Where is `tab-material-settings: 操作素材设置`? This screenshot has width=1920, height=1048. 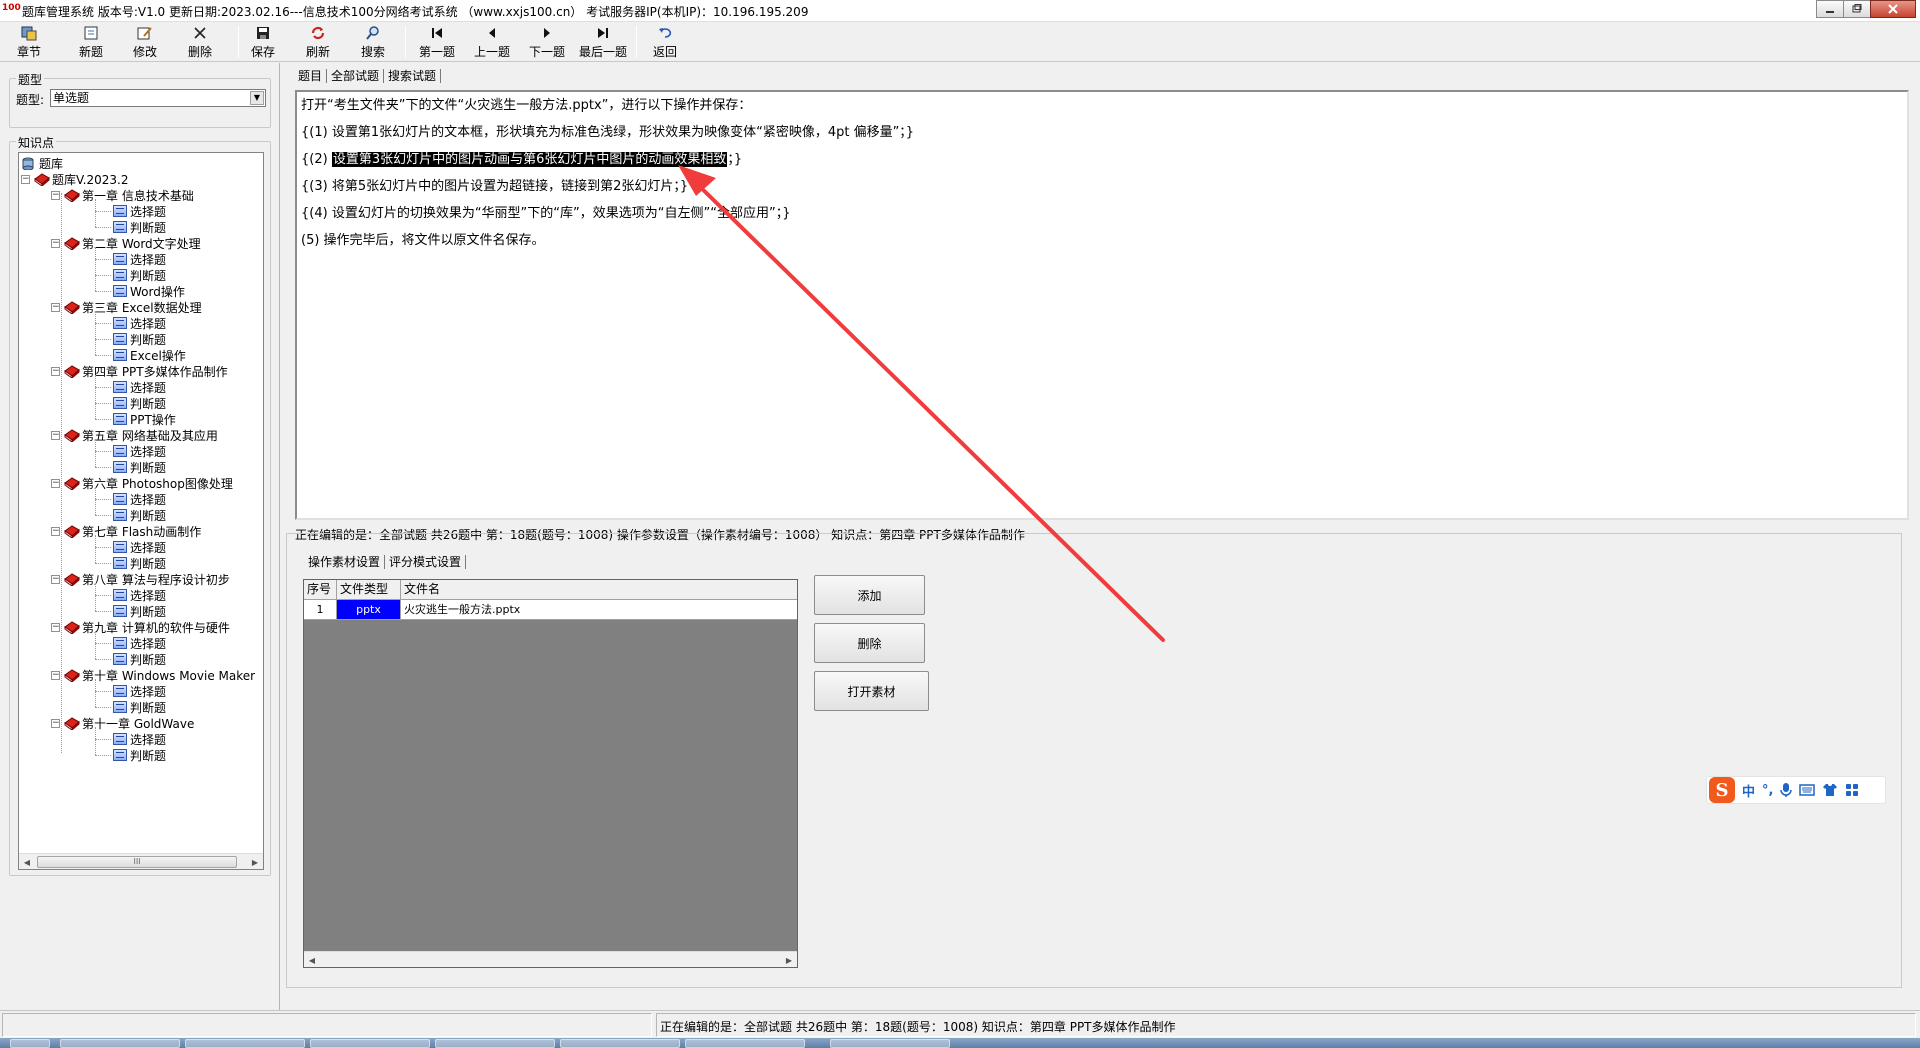
tab-material-settings: 操作素材设置 is located at coordinates (345, 562).